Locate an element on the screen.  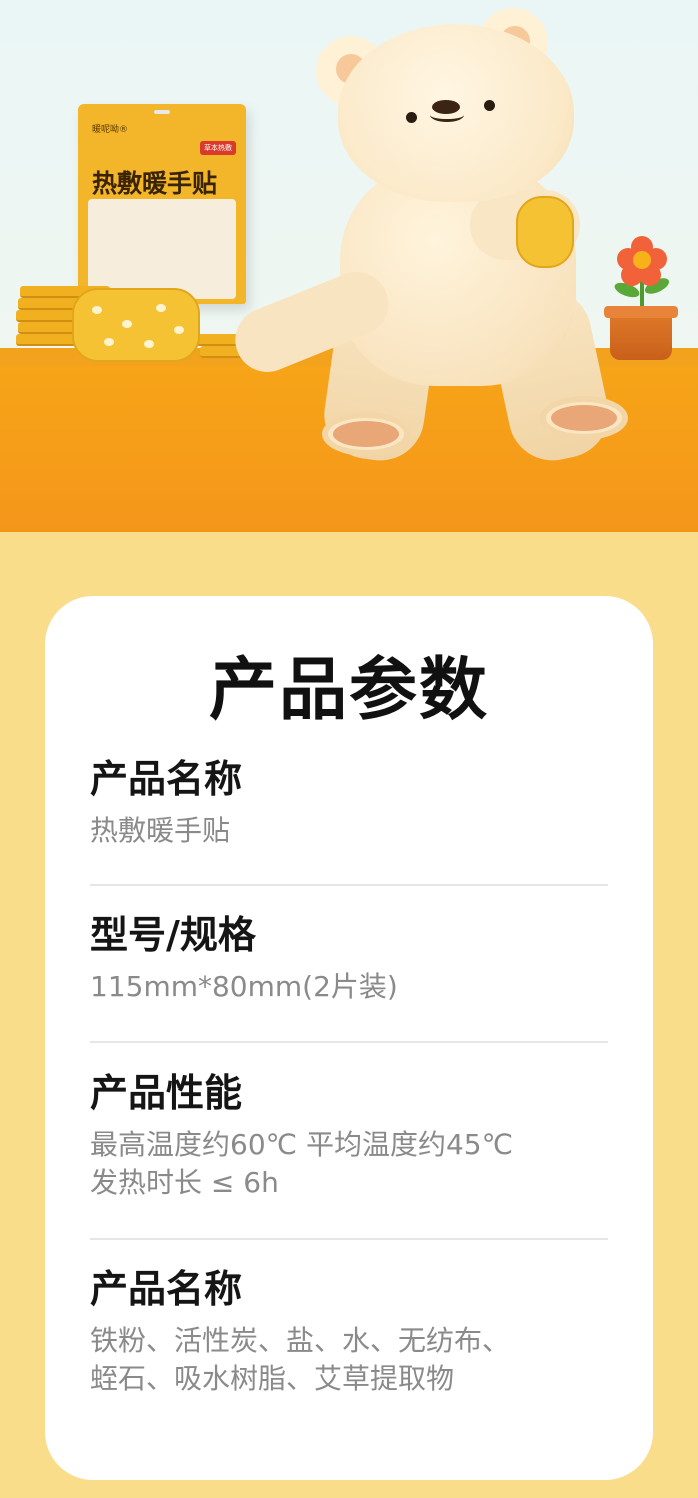
flower-pot-rim is located at coordinates (641, 312).